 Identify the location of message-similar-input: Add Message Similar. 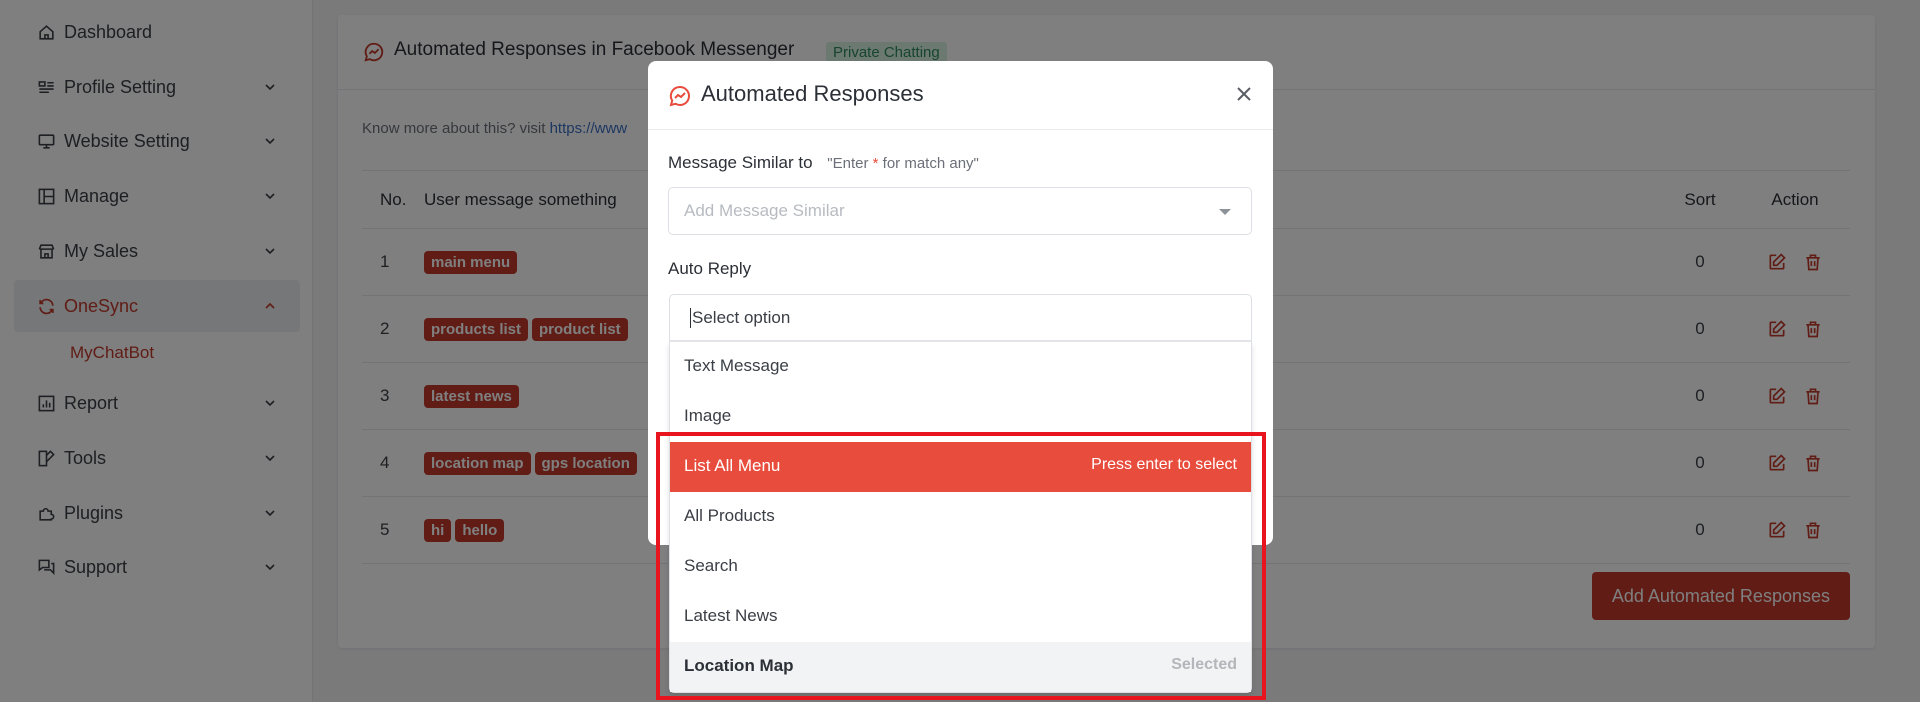
(960, 211).